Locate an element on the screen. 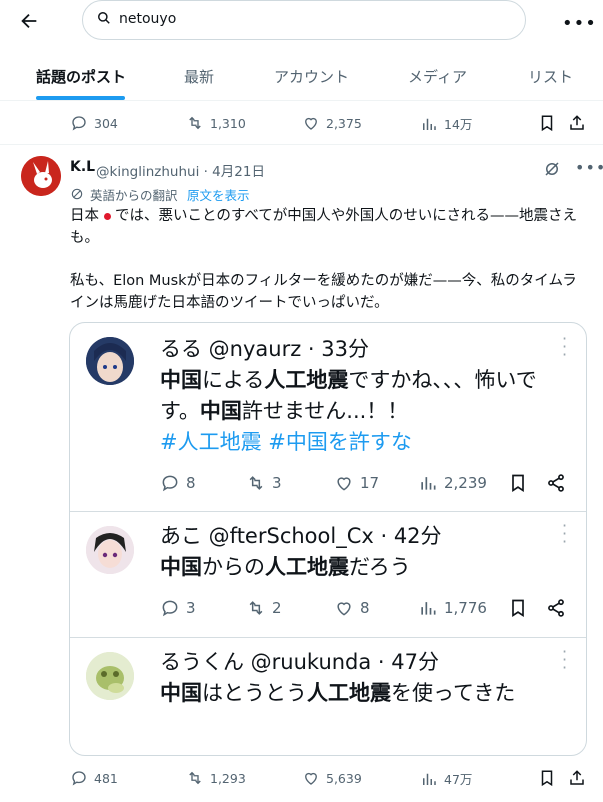 This screenshot has width=603, height=802. like-button: 5,639 is located at coordinates (332, 778).